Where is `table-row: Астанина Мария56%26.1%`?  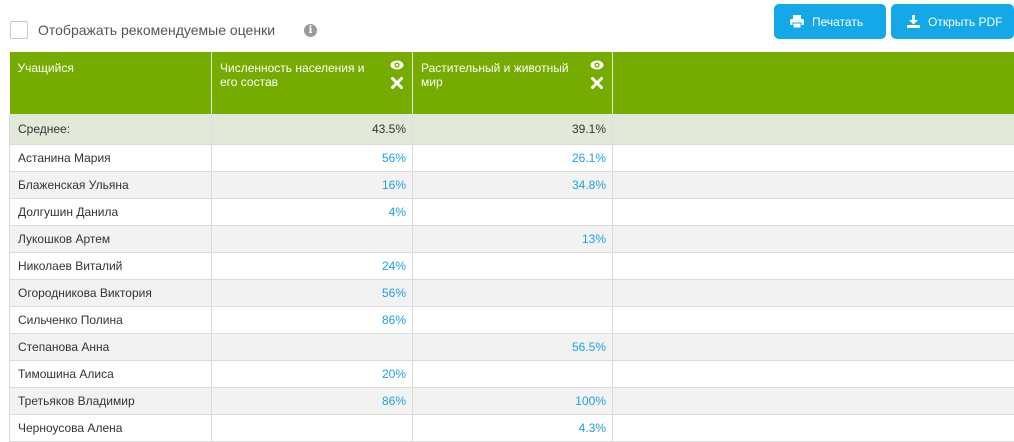
table-row: Астанина Мария56%26.1% is located at coordinates (512, 157).